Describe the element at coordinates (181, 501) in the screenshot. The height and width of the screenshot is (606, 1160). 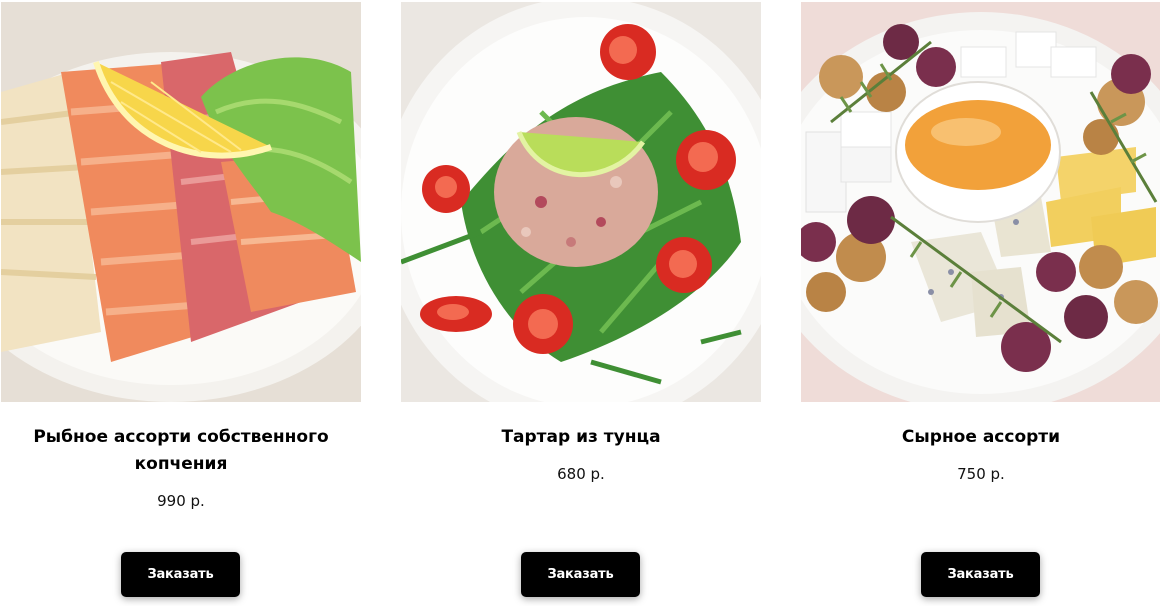
I see `product-price: 990 р.` at that location.